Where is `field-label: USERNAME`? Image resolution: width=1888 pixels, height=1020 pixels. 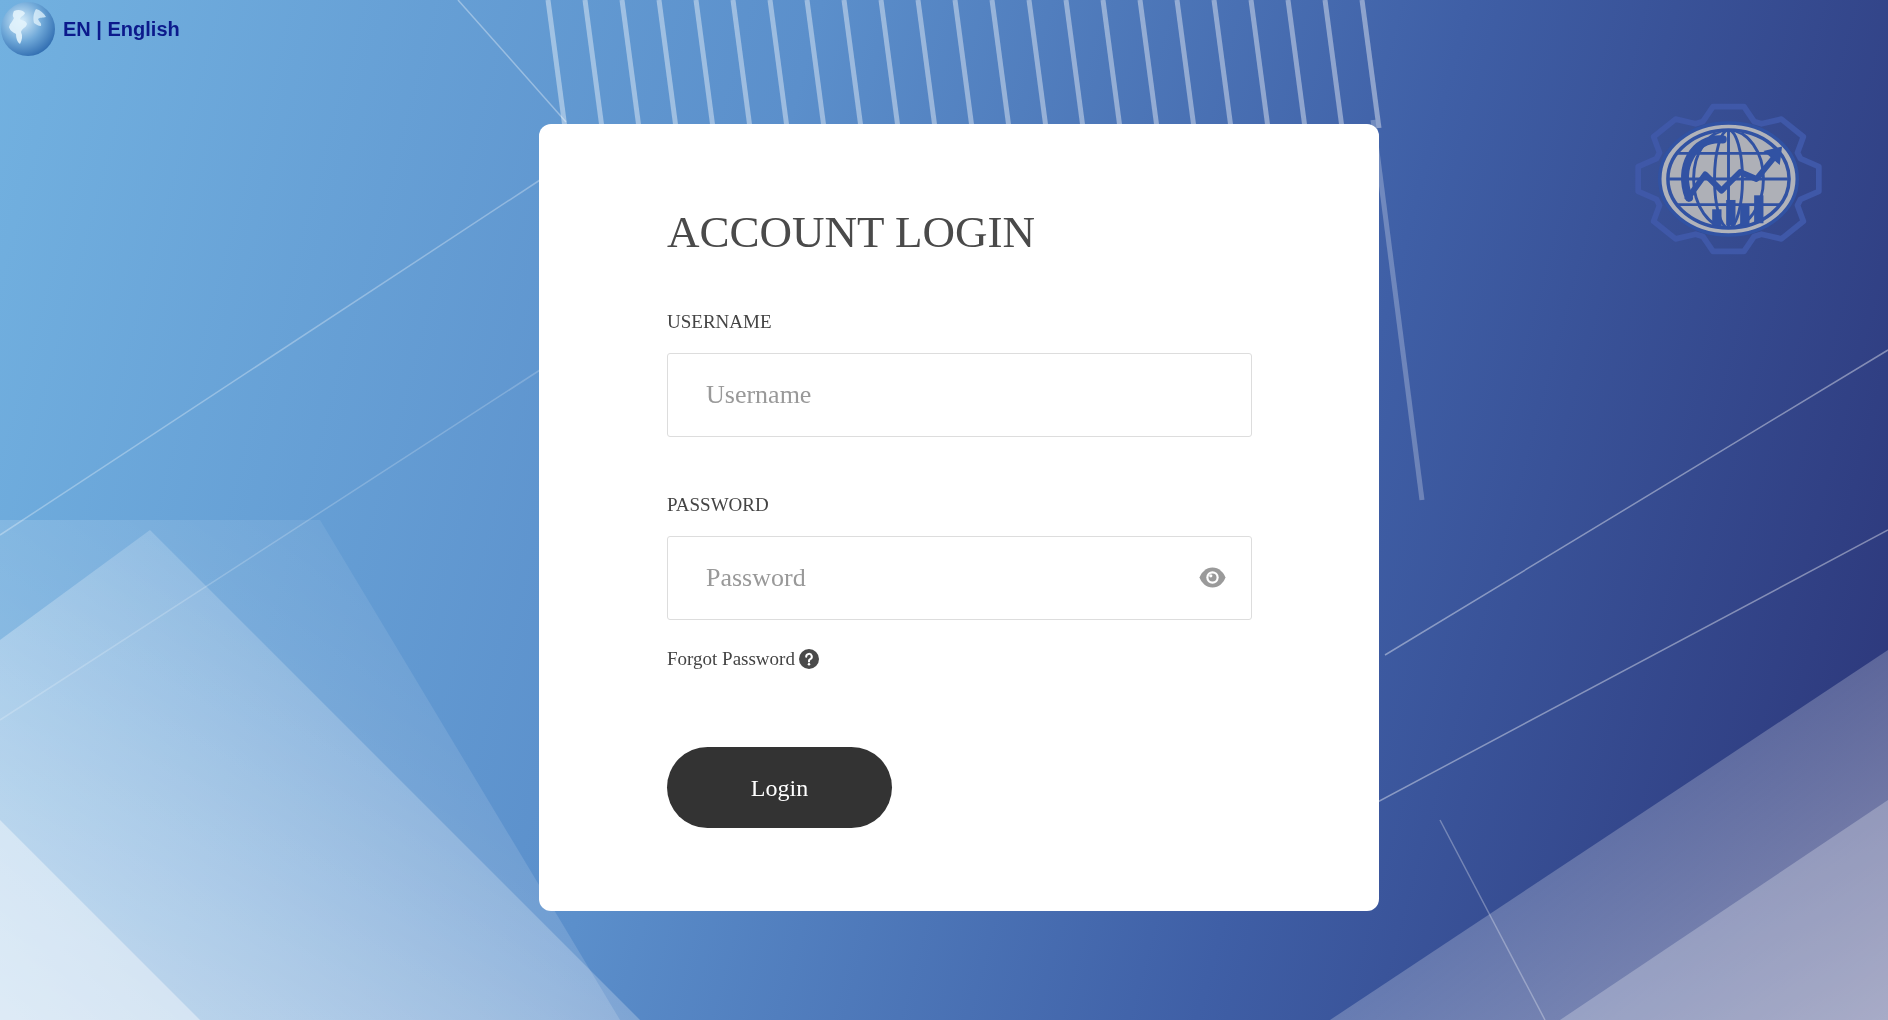
field-label: USERNAME is located at coordinates (720, 322).